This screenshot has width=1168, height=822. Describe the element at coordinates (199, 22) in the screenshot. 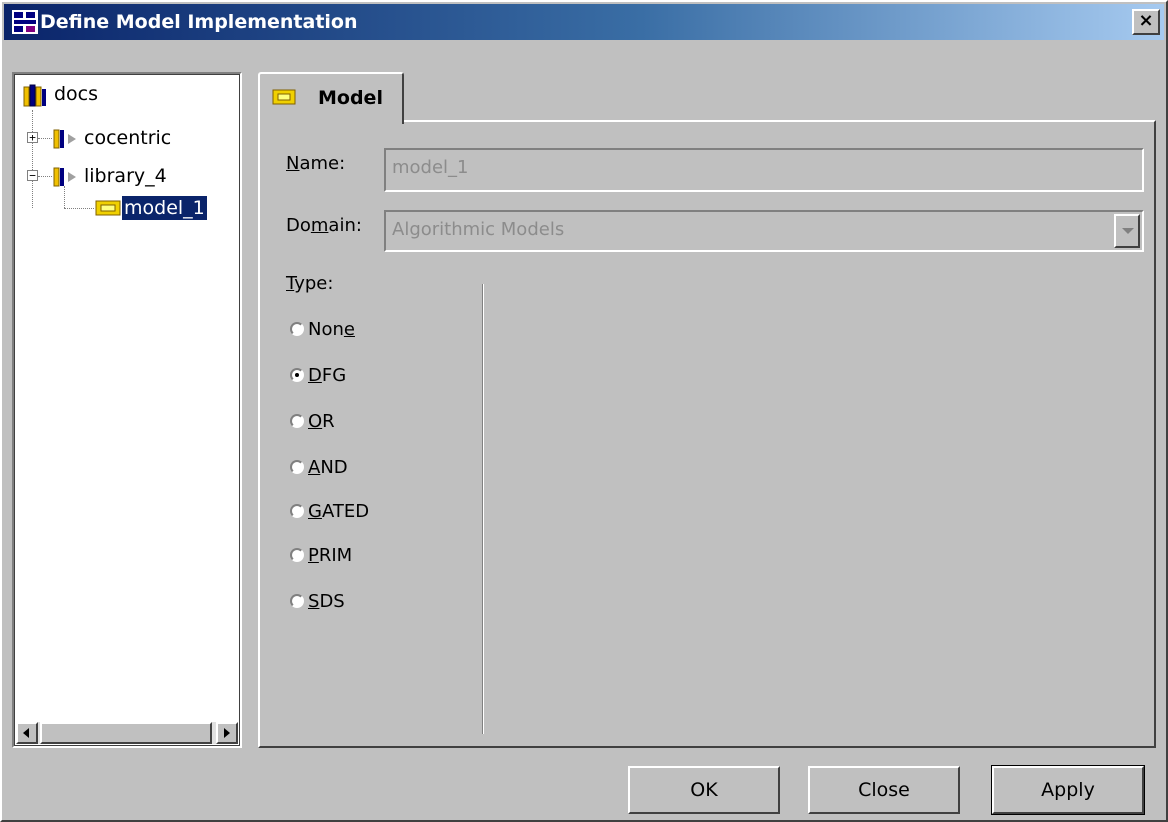

I see `window-title: Define Model Implementation` at that location.